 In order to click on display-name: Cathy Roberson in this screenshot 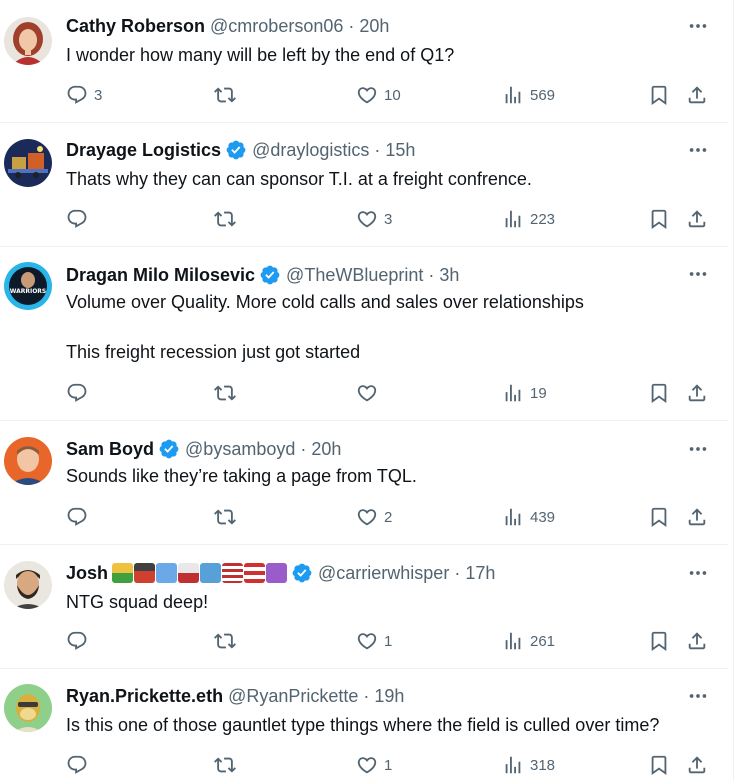, I will do `click(135, 26)`.